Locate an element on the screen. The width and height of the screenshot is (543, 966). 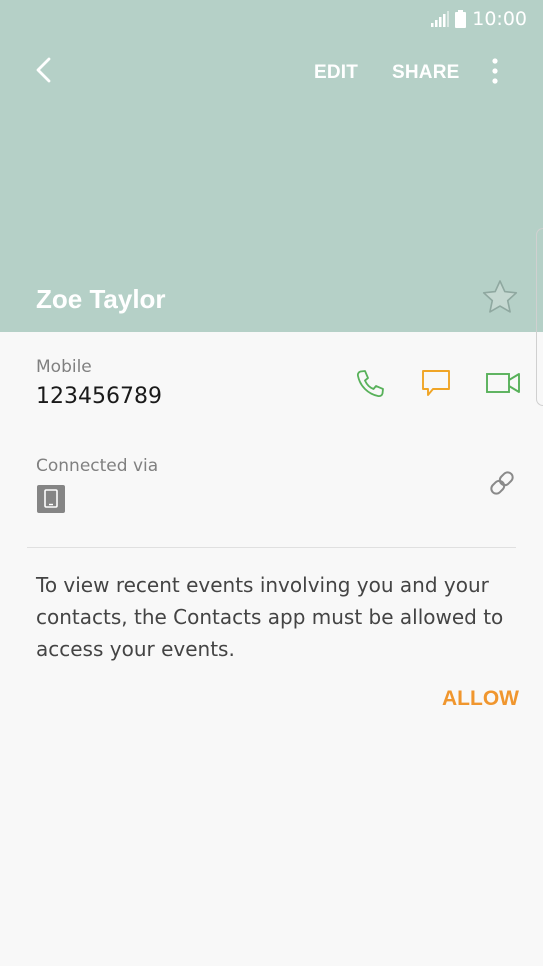
battery-icon is located at coordinates (461, 19).